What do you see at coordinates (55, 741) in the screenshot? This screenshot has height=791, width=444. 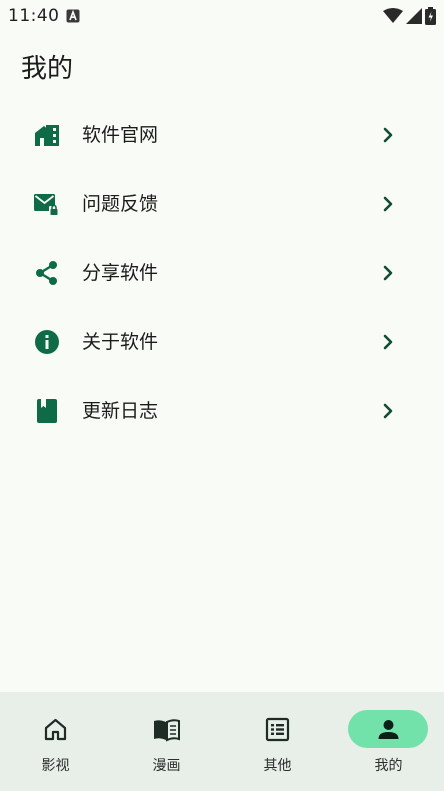 I see `nav-tab-movies: 影视` at bounding box center [55, 741].